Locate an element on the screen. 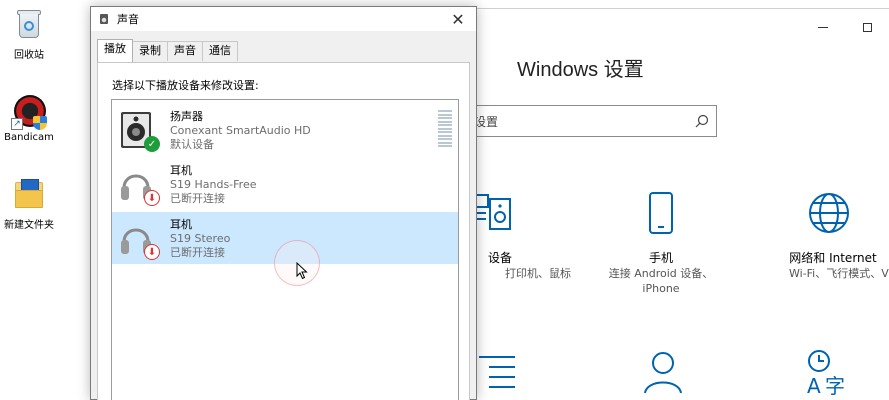 This screenshot has width=889, height=400. default-check-icon: ✓ is located at coordinates (152, 144).